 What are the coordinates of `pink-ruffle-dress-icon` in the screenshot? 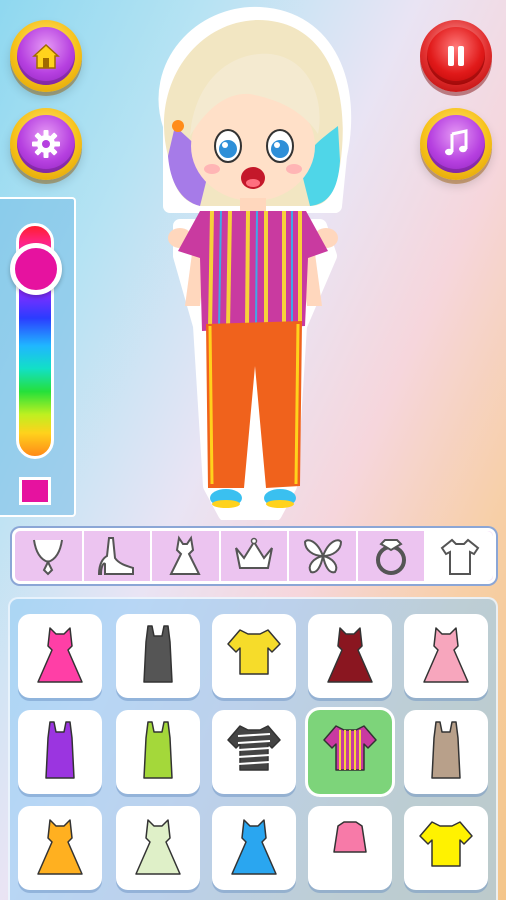 It's located at (60, 655).